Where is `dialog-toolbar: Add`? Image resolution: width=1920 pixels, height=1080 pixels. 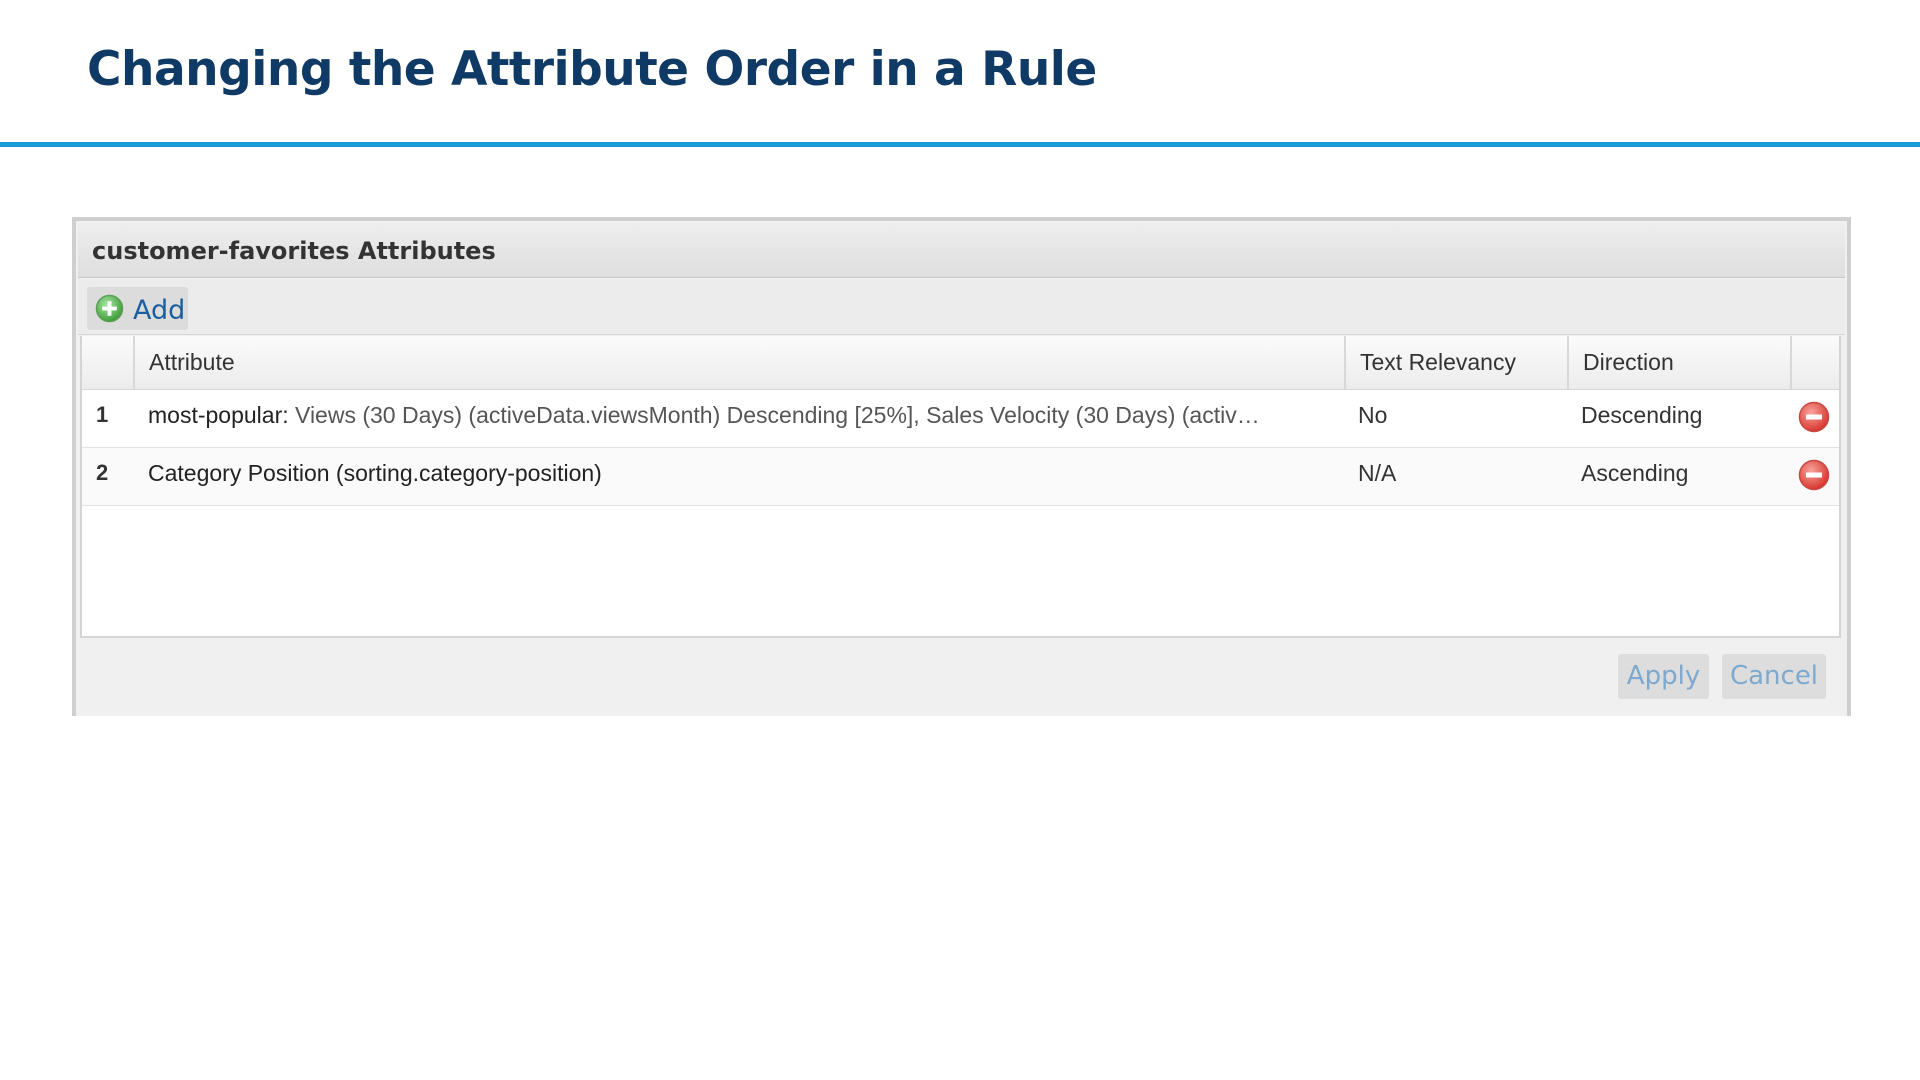 dialog-toolbar: Add is located at coordinates (961, 307).